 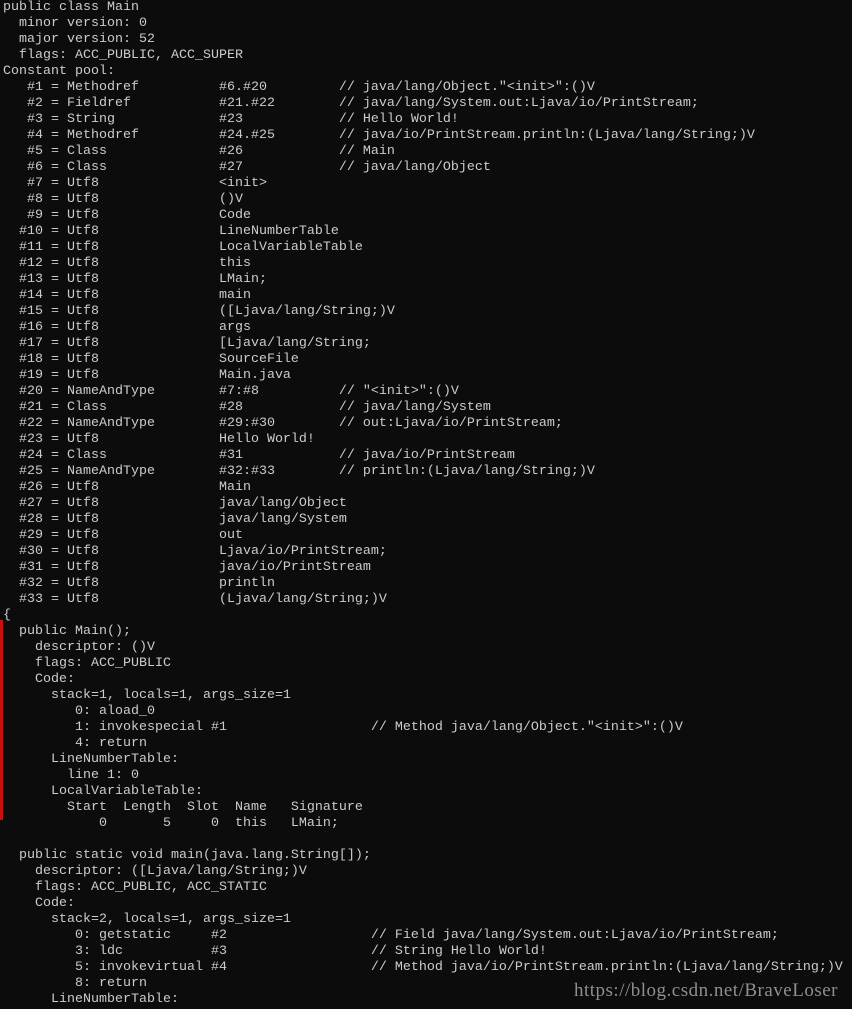 What do you see at coordinates (135, 279) in the screenshot?
I see `console-line: #13 = Utf8 LMain;` at bounding box center [135, 279].